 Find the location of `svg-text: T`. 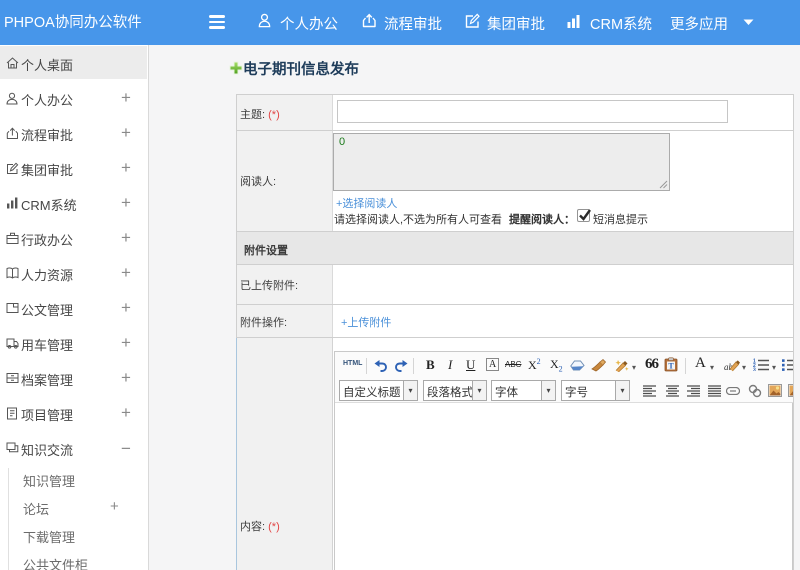

svg-text: T is located at coordinates (671, 365).